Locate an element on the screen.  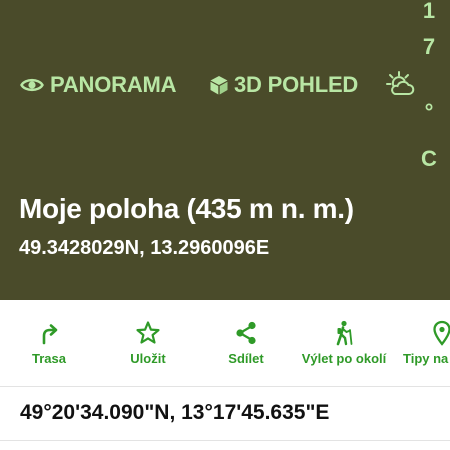
weather-button is located at coordinates (401, 85).